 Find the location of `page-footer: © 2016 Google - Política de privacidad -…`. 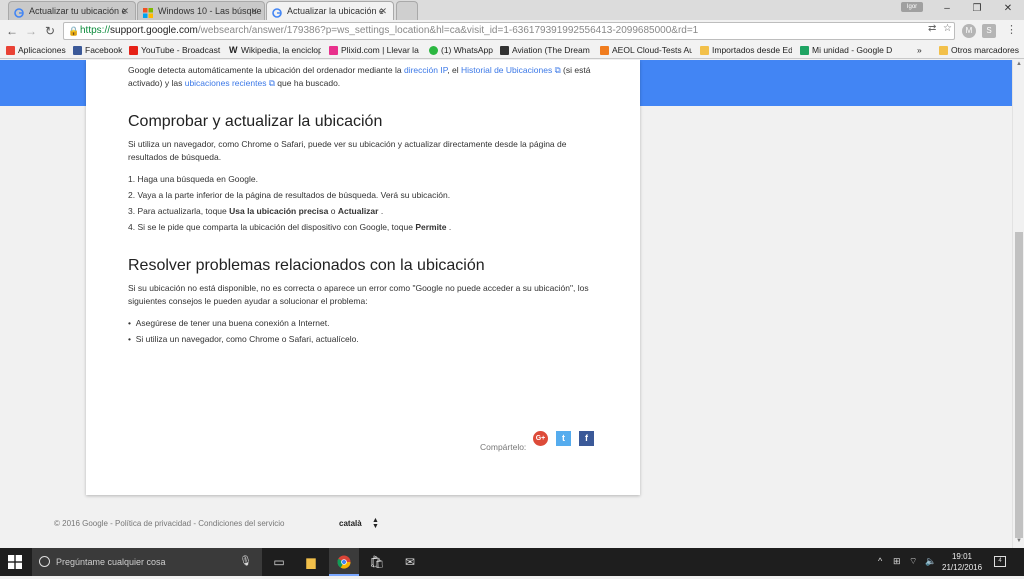

page-footer: © 2016 Google - Política de privacidad -… is located at coordinates (169, 523).